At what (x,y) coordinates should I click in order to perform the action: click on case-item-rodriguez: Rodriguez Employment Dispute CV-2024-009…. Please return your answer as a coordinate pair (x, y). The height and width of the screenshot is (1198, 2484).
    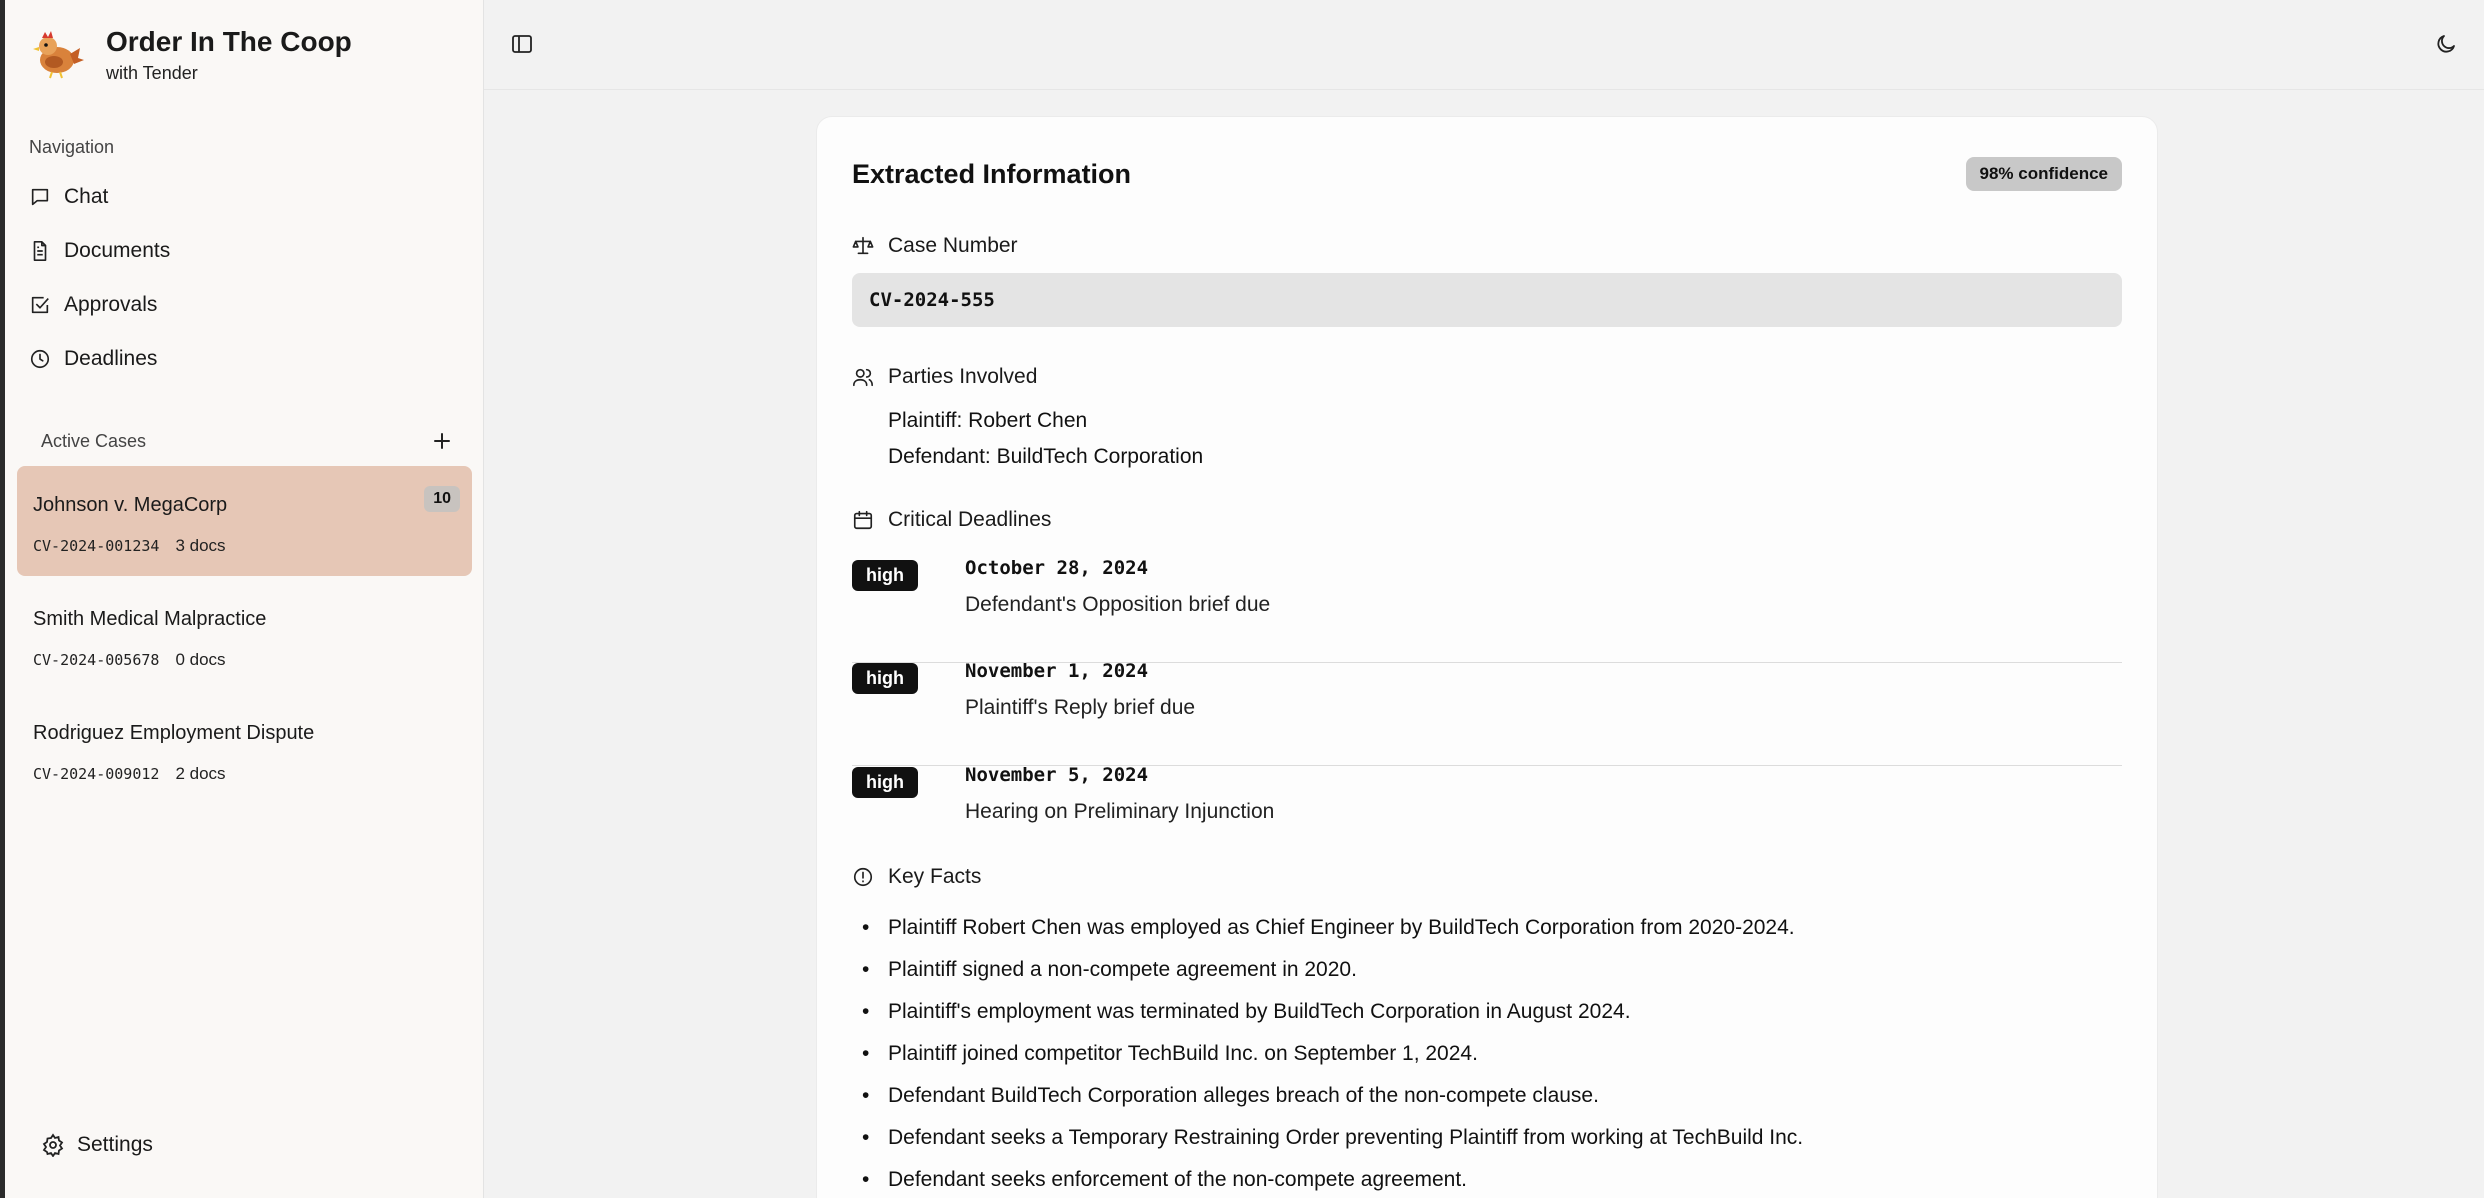
    Looking at the image, I should click on (244, 749).